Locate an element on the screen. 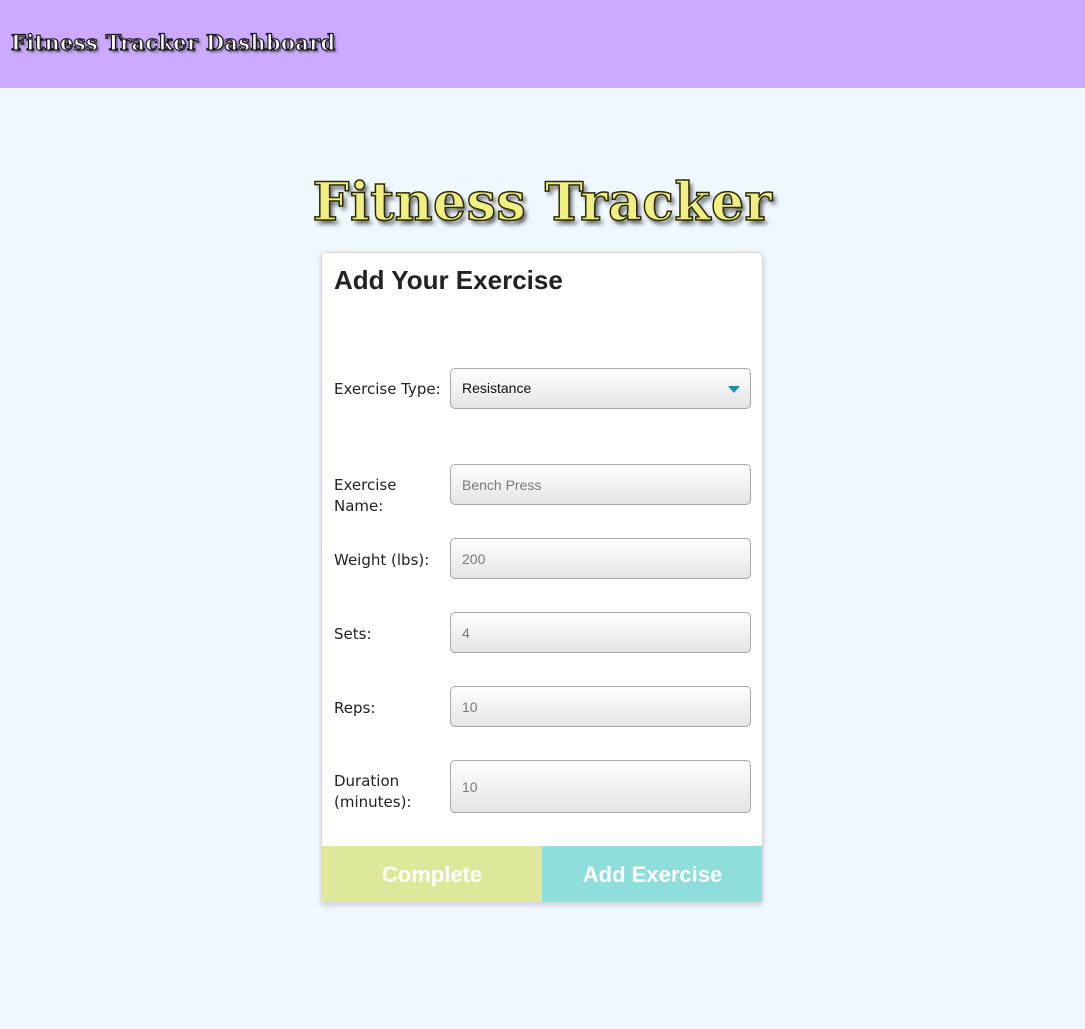  reps-input is located at coordinates (600, 706).